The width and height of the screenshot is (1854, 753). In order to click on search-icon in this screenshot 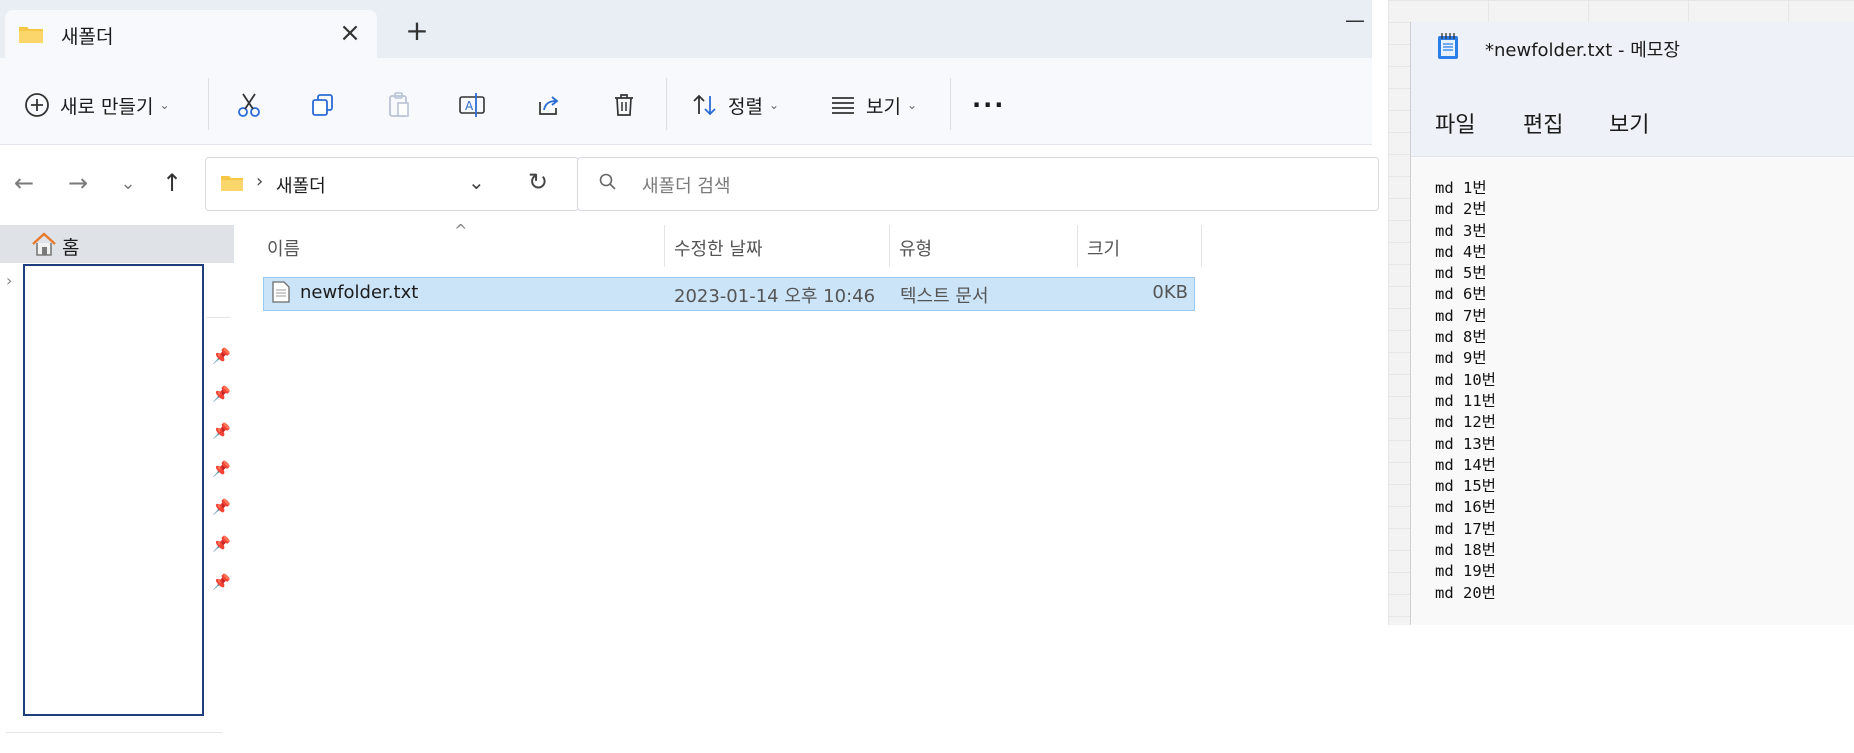, I will do `click(608, 184)`.